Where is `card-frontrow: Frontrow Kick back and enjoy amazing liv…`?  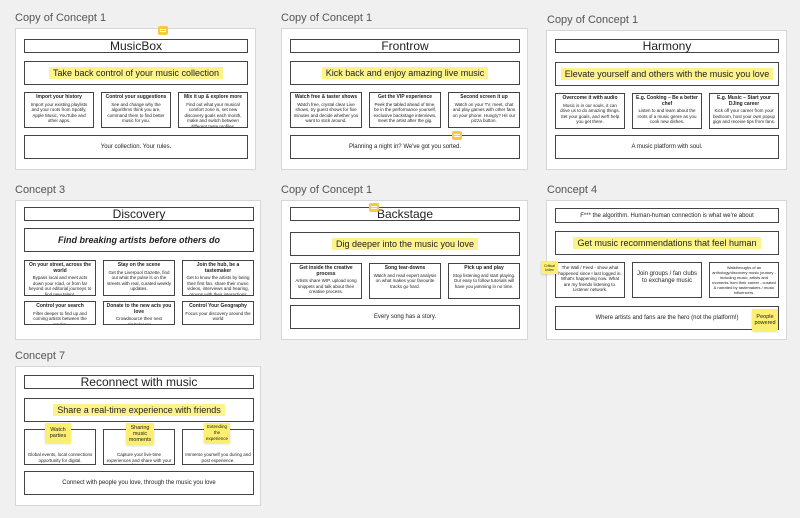 card-frontrow: Frontrow Kick back and enjoy amazing liv… is located at coordinates (404, 99).